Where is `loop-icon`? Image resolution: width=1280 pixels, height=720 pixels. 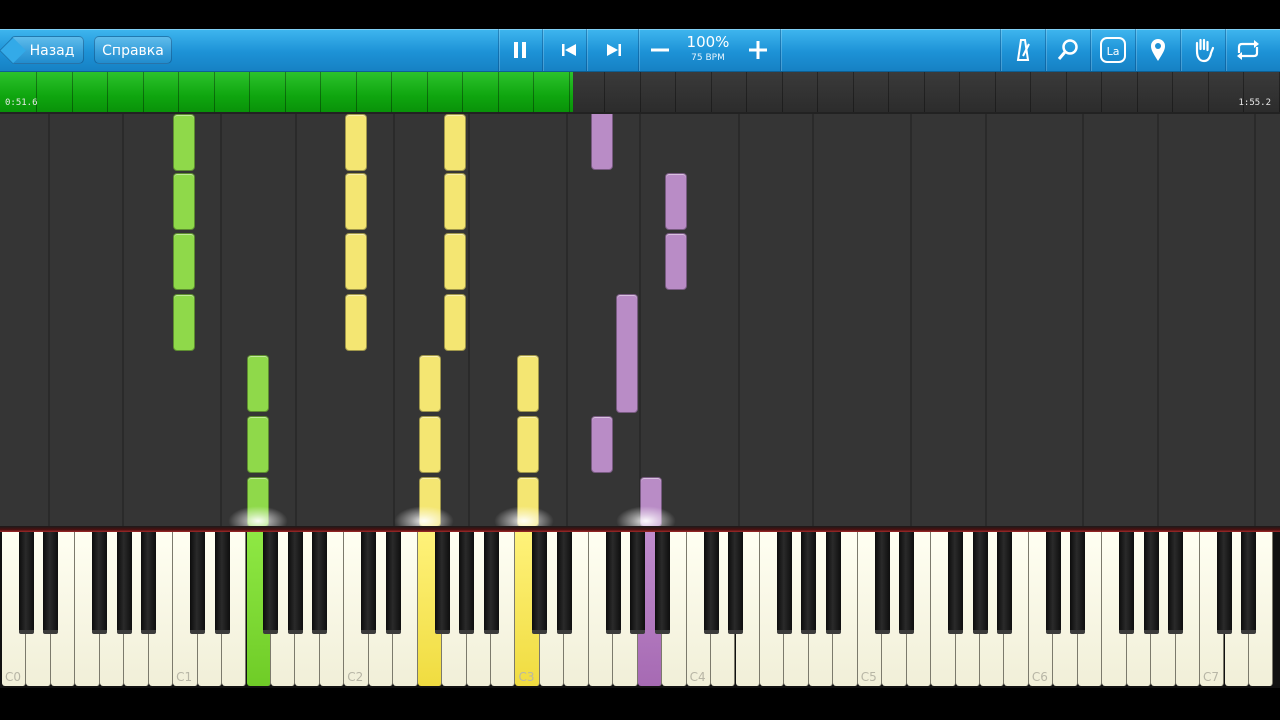 loop-icon is located at coordinates (1248, 50).